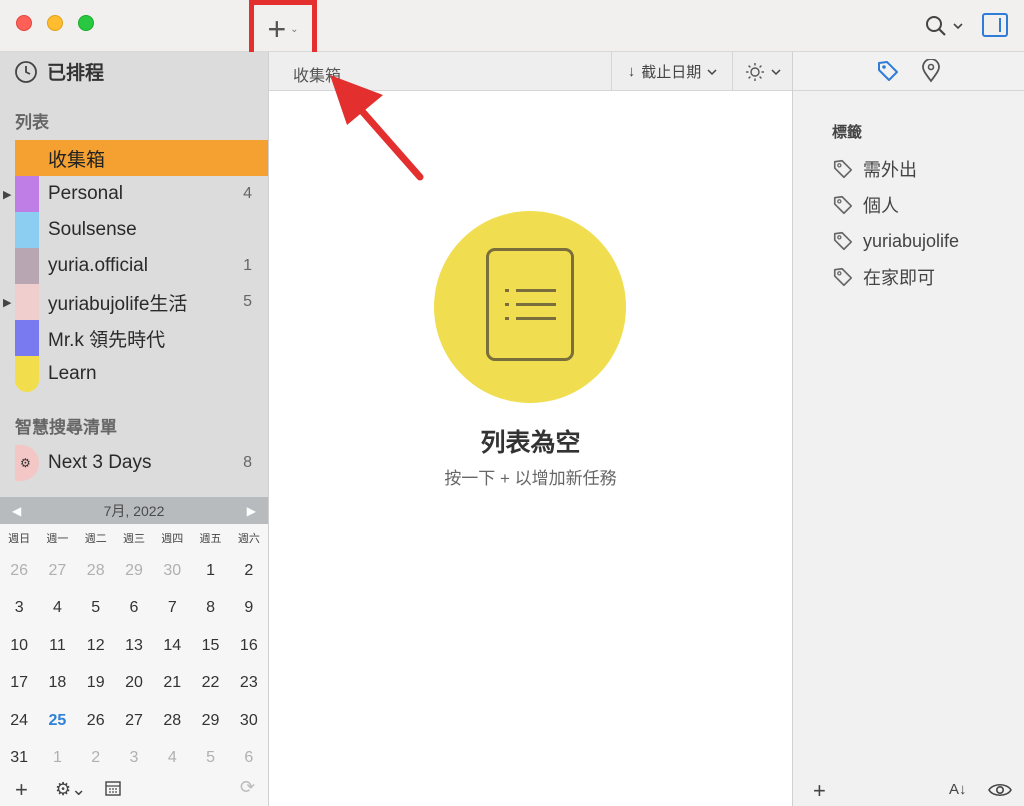  Describe the element at coordinates (133, 539) in the screenshot. I see `weekday-label: 週三` at that location.